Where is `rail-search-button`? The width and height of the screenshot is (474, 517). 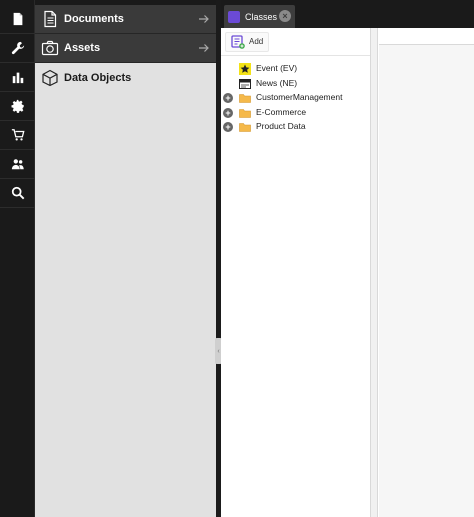
rail-search-button is located at coordinates (17, 193).